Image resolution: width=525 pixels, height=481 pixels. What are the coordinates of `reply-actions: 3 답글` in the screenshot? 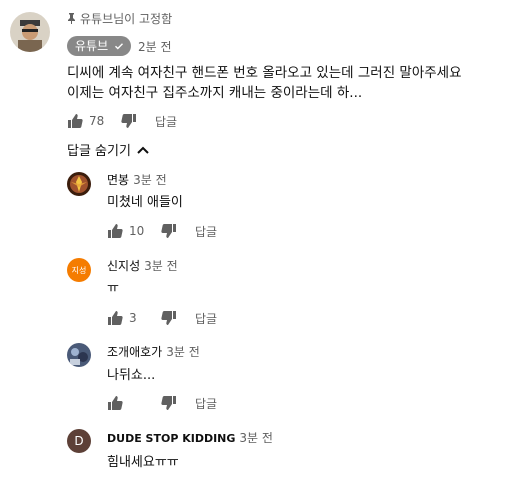 It's located at (162, 318).